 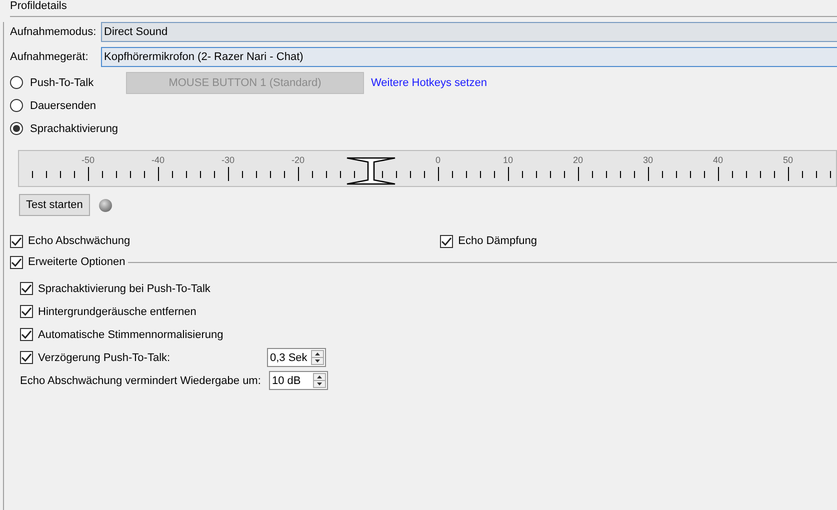 What do you see at coordinates (371, 171) in the screenshot?
I see `slider-thumb` at bounding box center [371, 171].